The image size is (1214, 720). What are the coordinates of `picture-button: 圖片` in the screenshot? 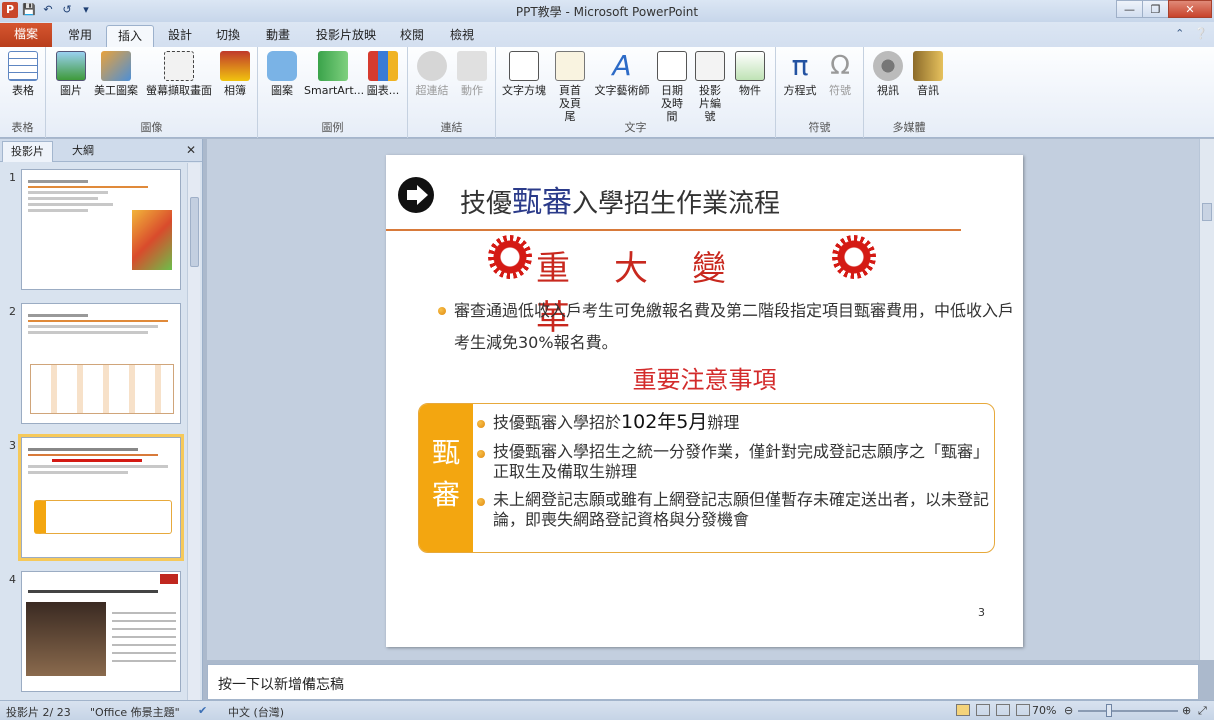 It's located at (71, 74).